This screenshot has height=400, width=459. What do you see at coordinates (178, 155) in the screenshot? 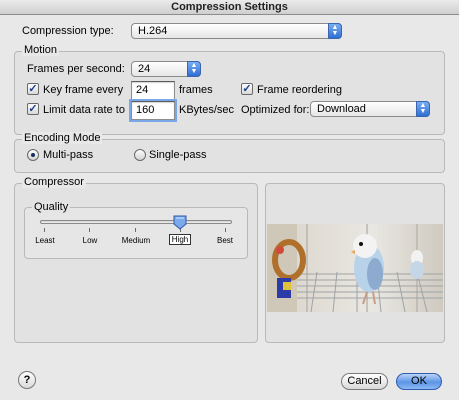
I see `single-pass-label: Single-pass` at bounding box center [178, 155].